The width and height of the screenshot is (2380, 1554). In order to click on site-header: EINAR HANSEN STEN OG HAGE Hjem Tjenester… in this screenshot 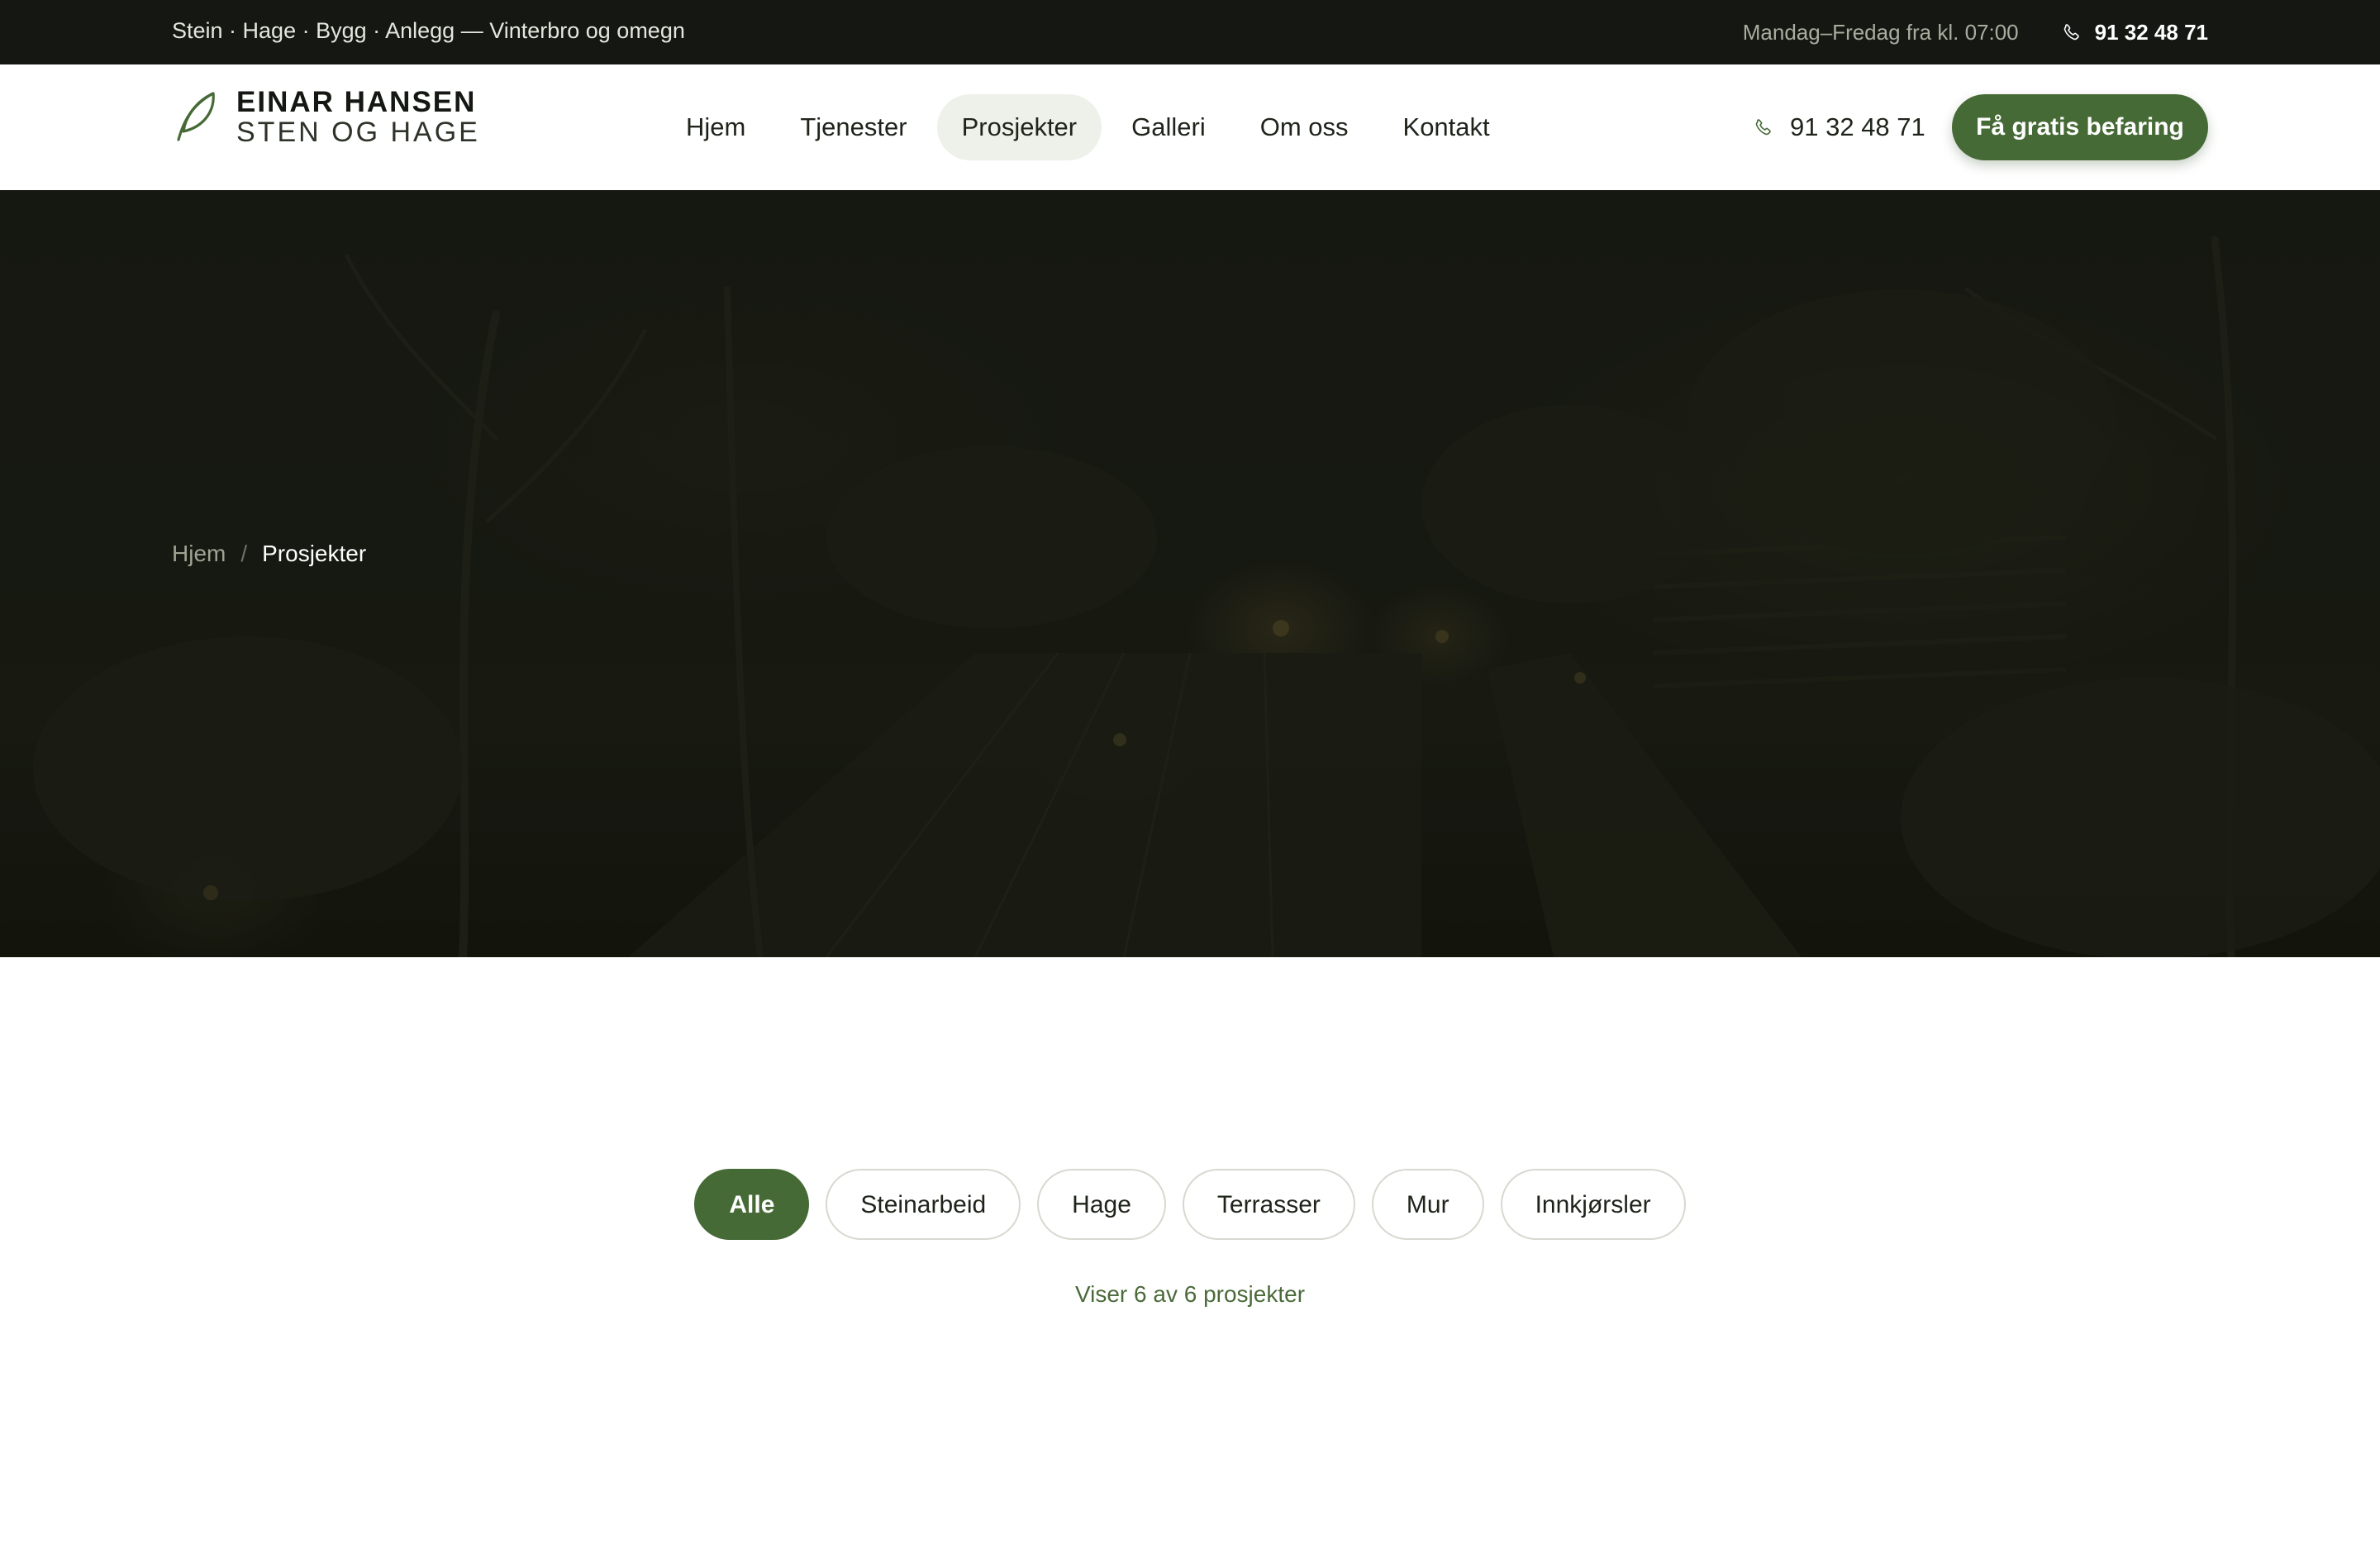, I will do `click(1190, 127)`.